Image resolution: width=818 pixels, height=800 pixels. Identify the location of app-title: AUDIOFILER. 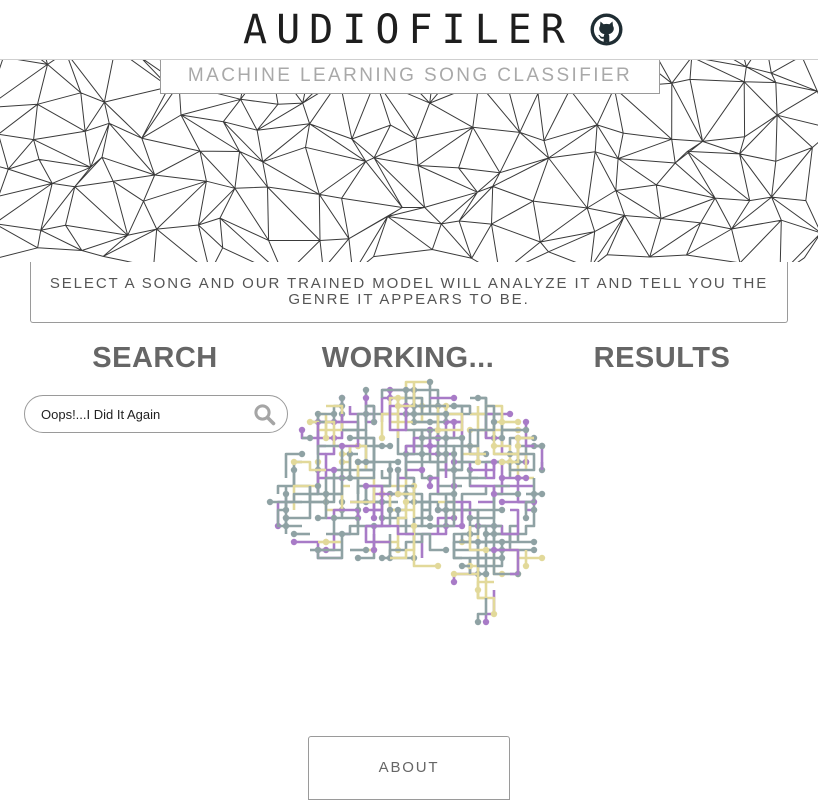
(408, 30).